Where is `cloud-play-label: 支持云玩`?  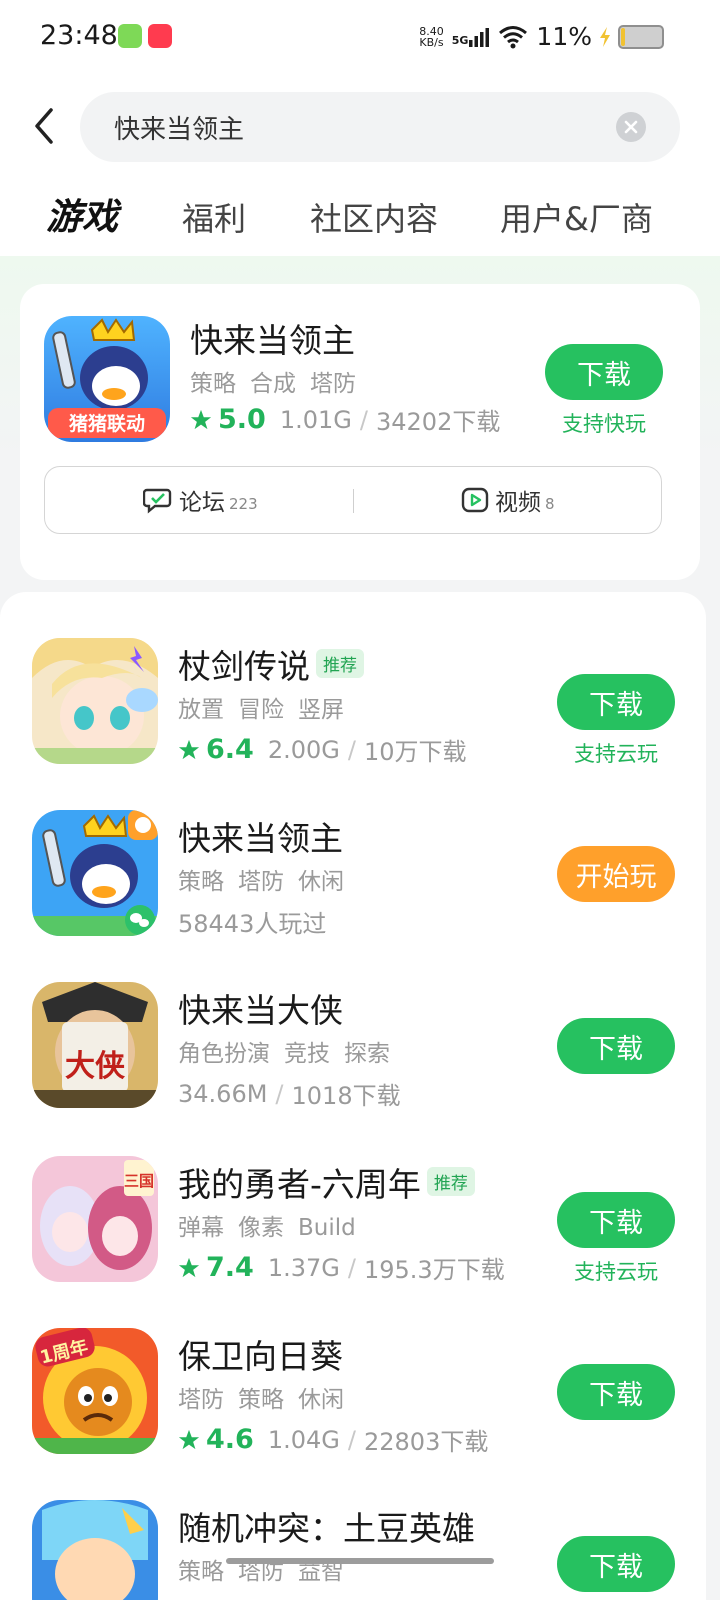 cloud-play-label: 支持云玩 is located at coordinates (616, 754).